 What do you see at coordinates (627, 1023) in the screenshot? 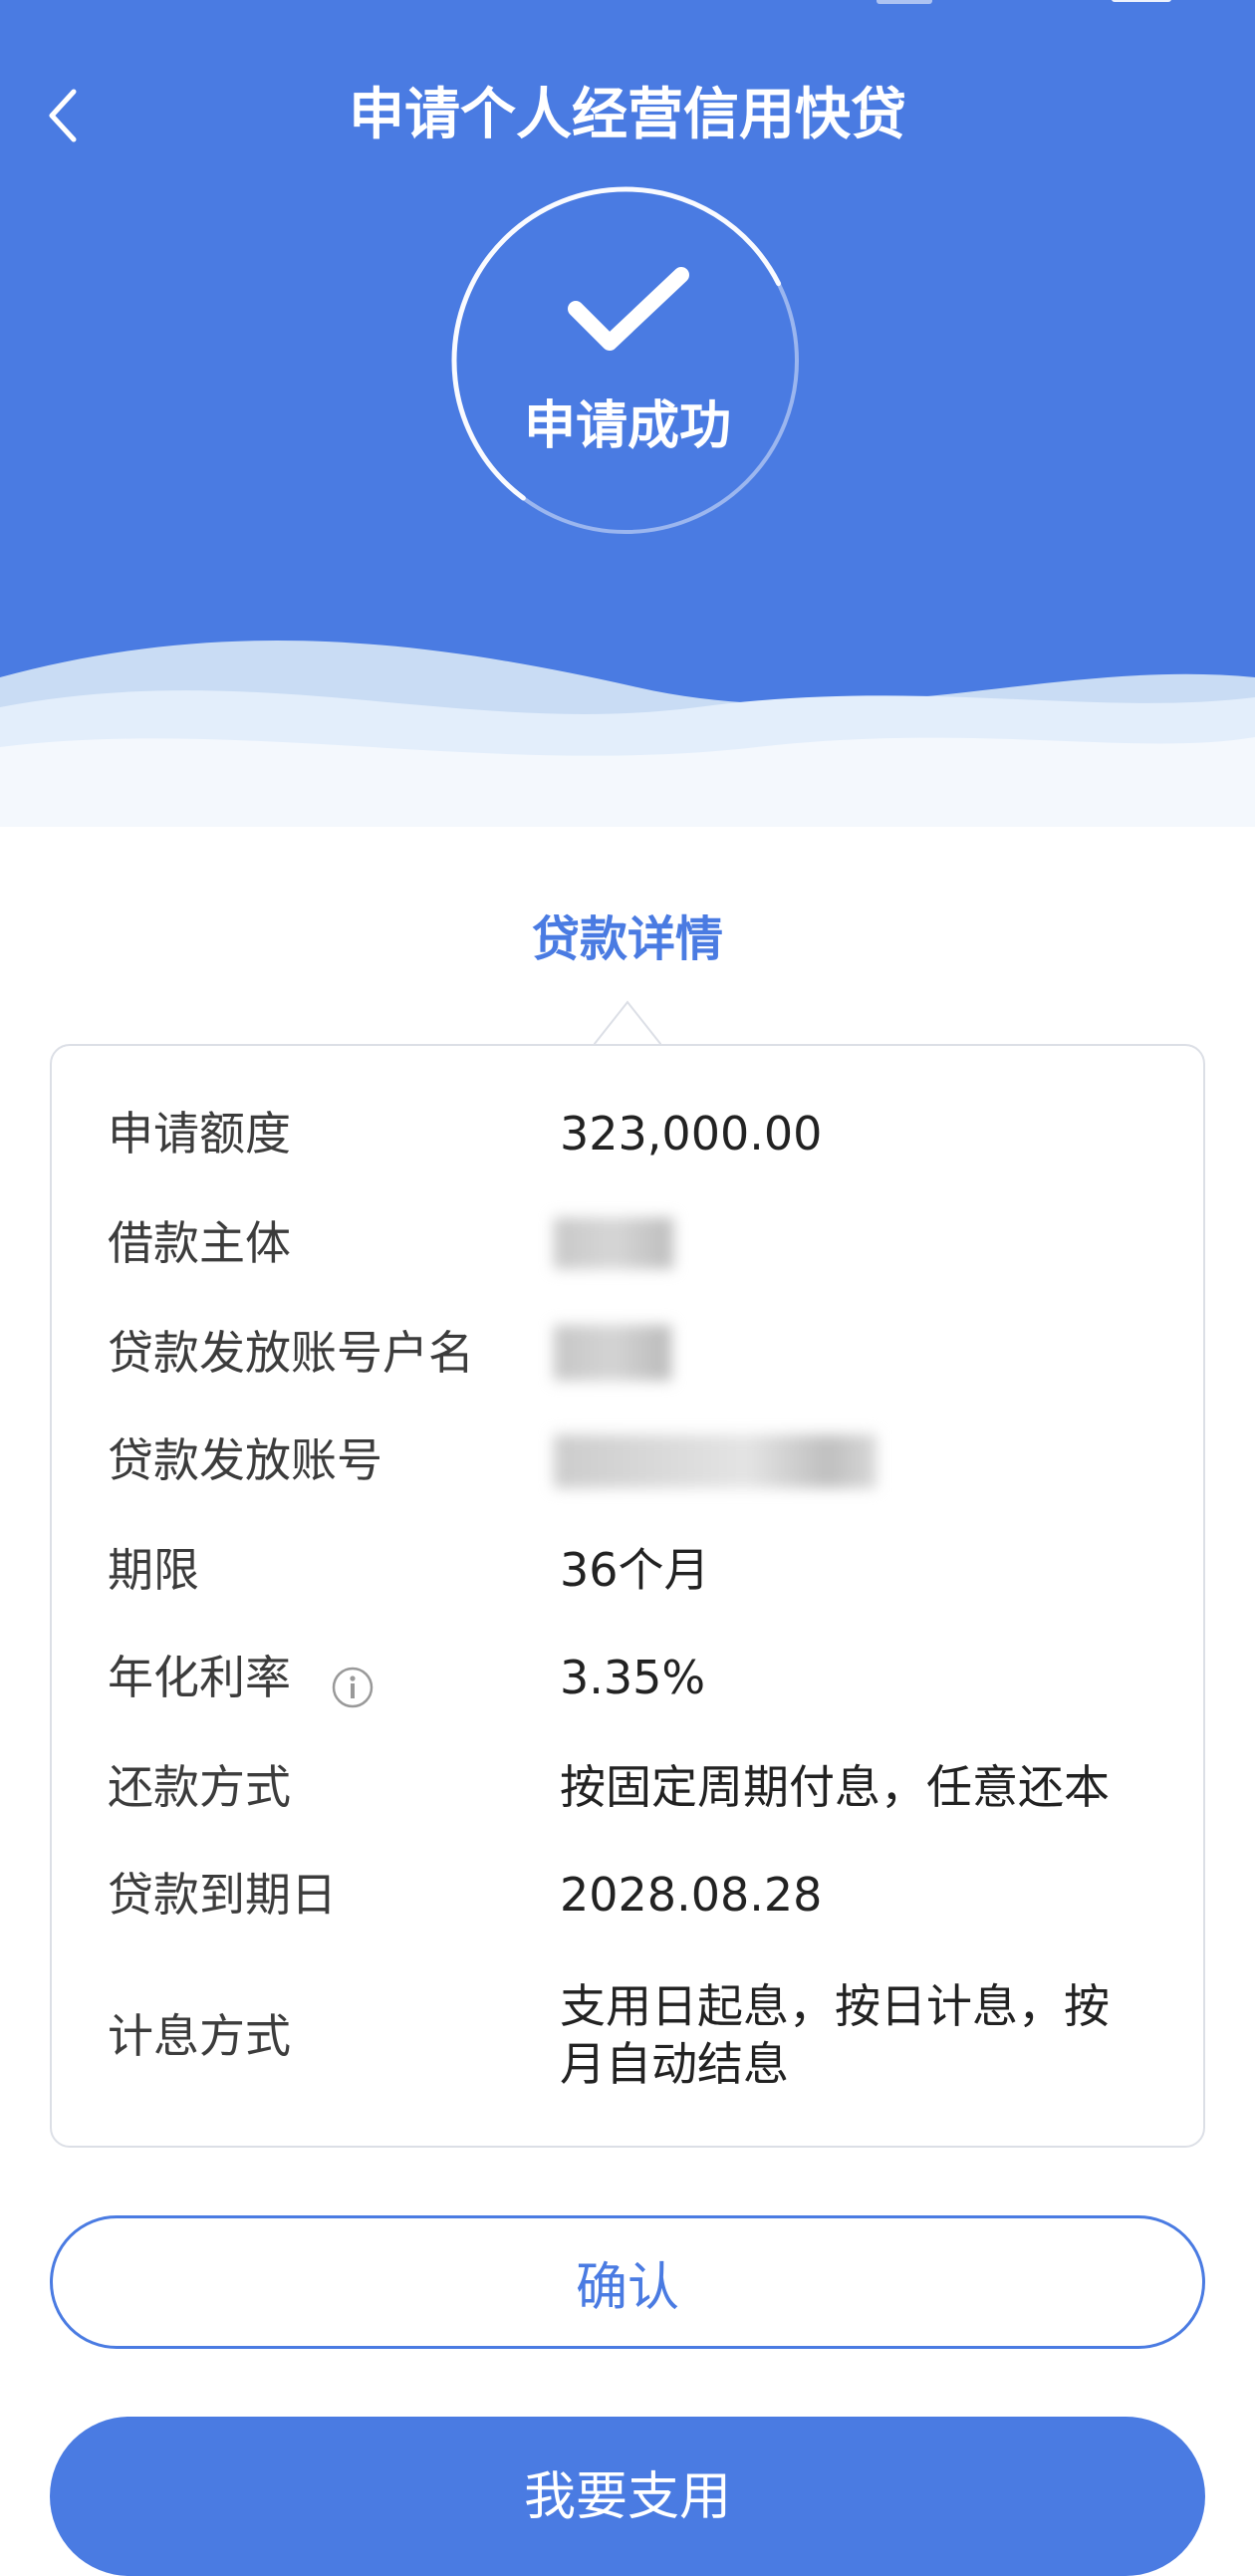
I see `card-notch` at bounding box center [627, 1023].